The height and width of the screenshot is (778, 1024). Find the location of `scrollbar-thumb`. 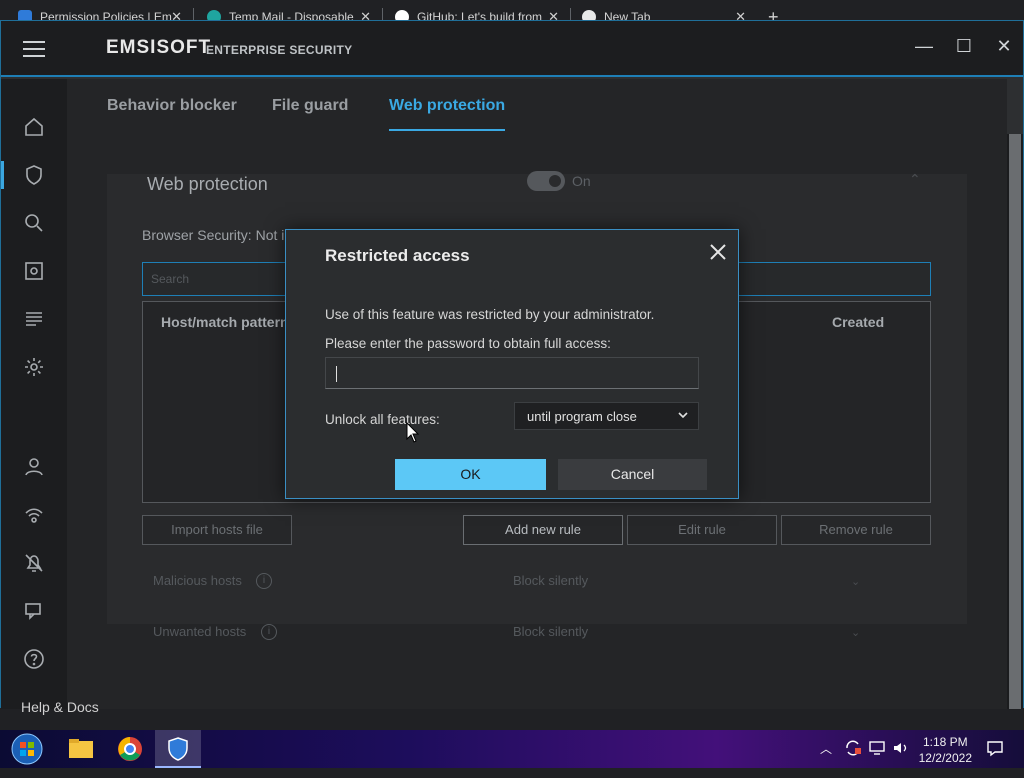

scrollbar-thumb is located at coordinates (1015, 421).